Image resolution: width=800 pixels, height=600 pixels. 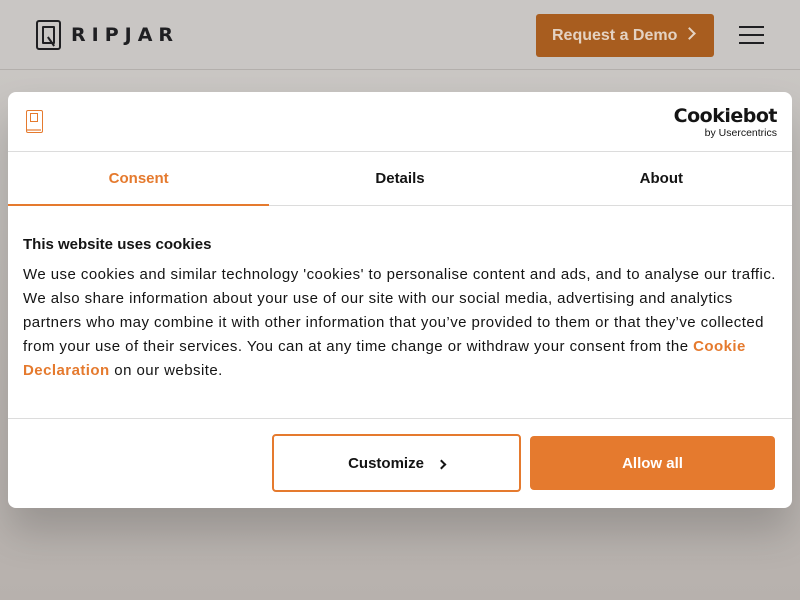 I want to click on tab-consent: Consent, so click(x=139, y=179).